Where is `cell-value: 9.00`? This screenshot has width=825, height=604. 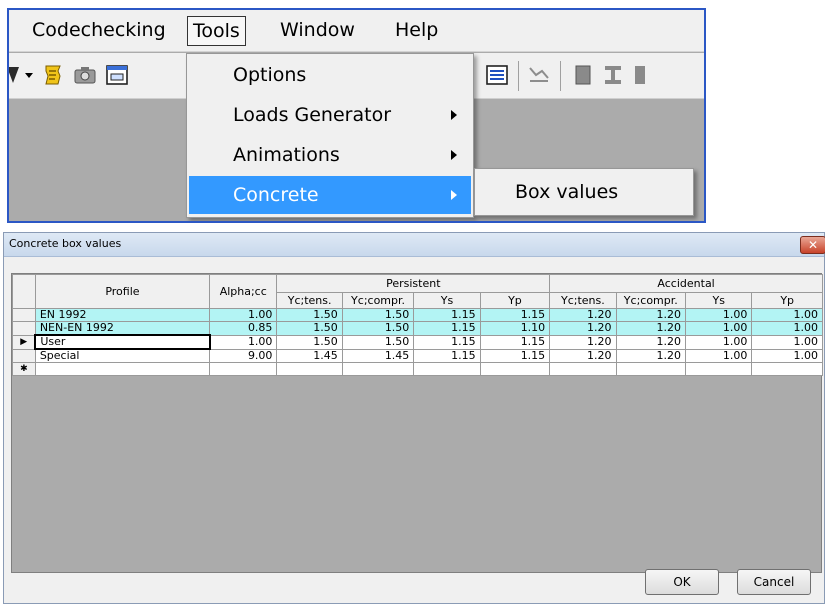 cell-value: 9.00 is located at coordinates (243, 355).